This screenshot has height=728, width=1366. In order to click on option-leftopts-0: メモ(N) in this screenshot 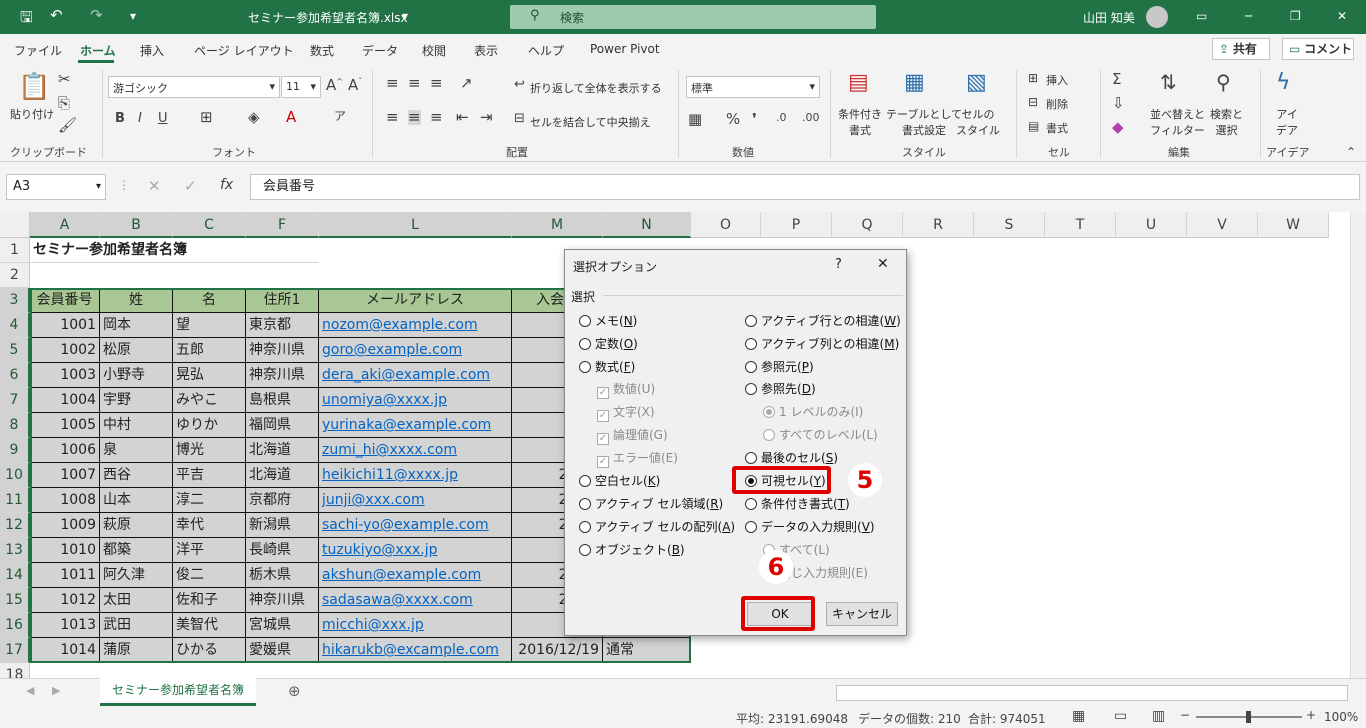, I will do `click(608, 321)`.